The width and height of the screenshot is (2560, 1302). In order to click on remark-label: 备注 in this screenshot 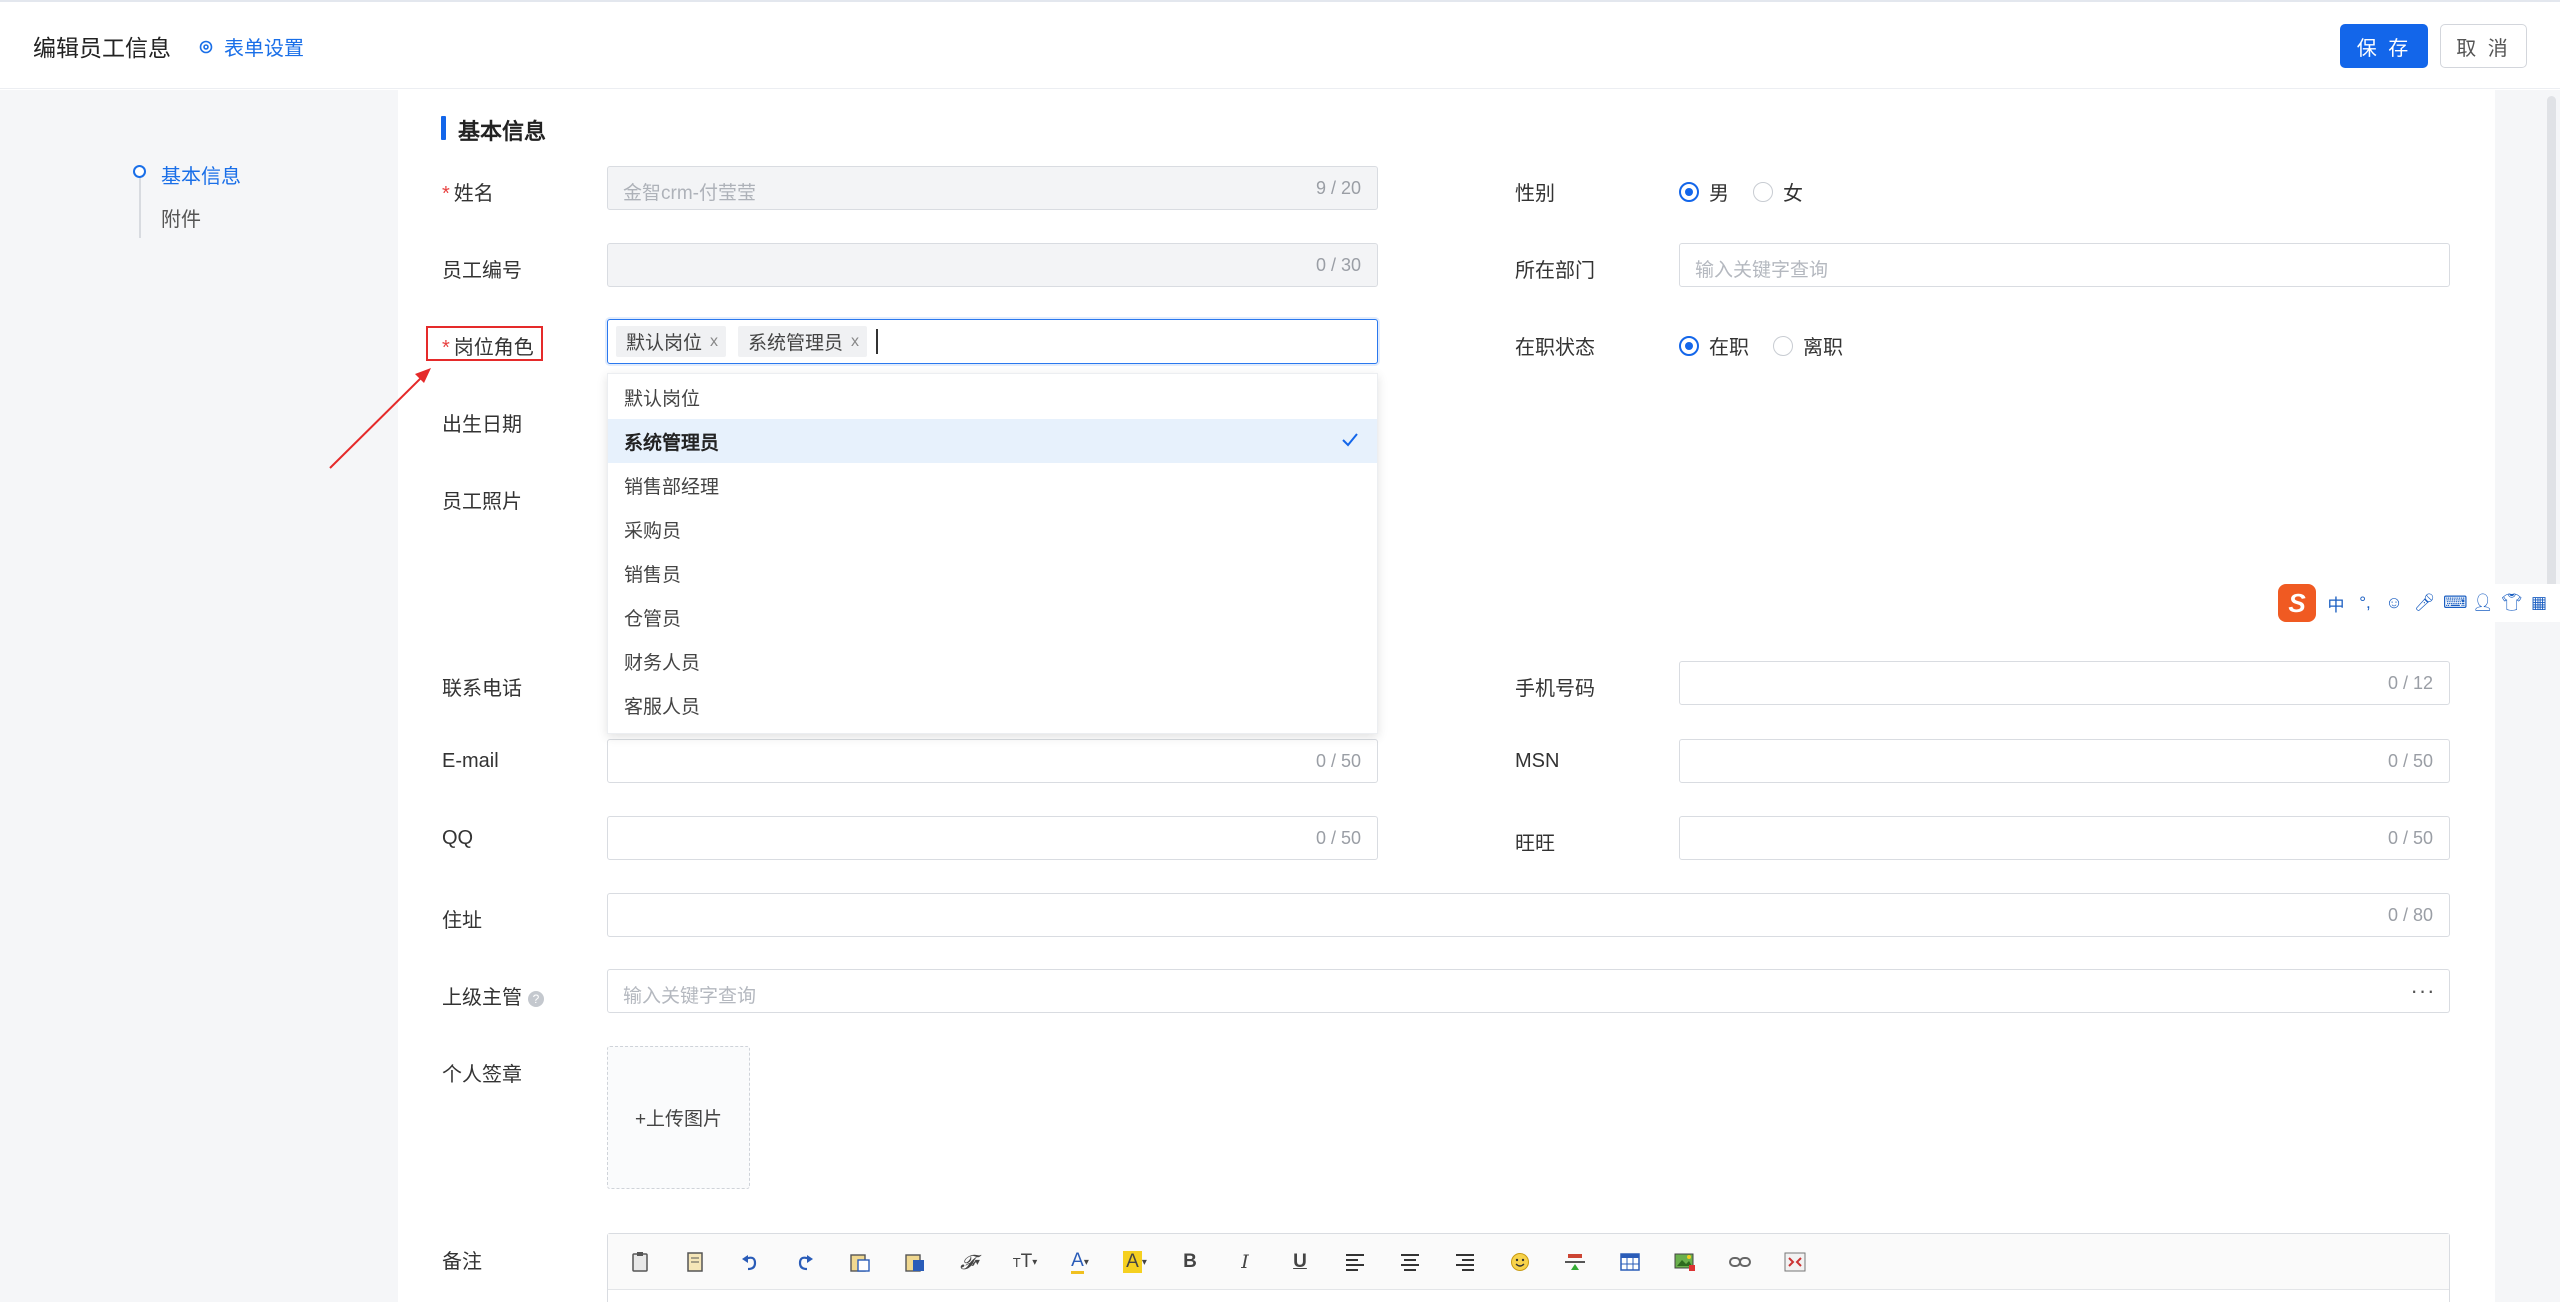, I will do `click(462, 1262)`.